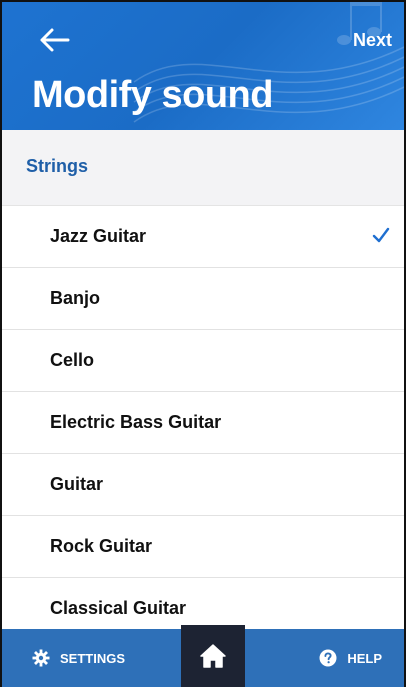 The width and height of the screenshot is (406, 687). What do you see at coordinates (72, 360) in the screenshot?
I see `list-item-label: Cello` at bounding box center [72, 360].